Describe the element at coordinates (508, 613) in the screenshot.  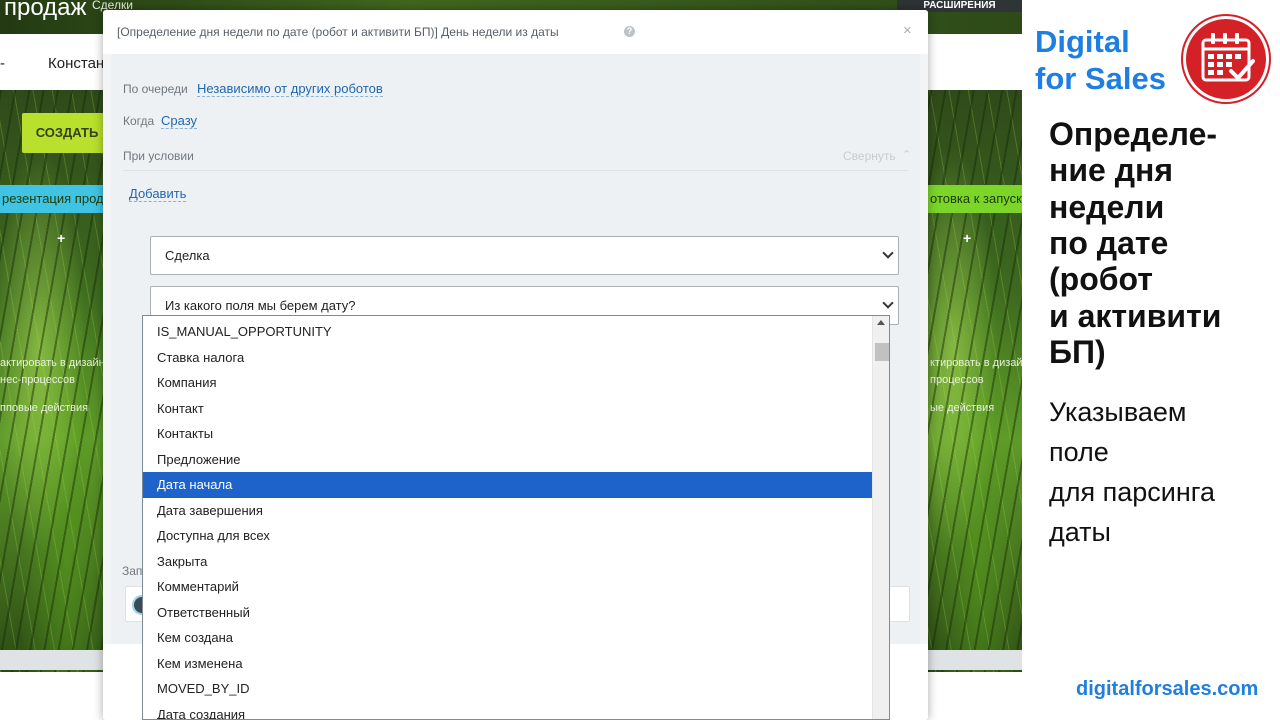
I see `dropdown-option: Ответственный` at that location.